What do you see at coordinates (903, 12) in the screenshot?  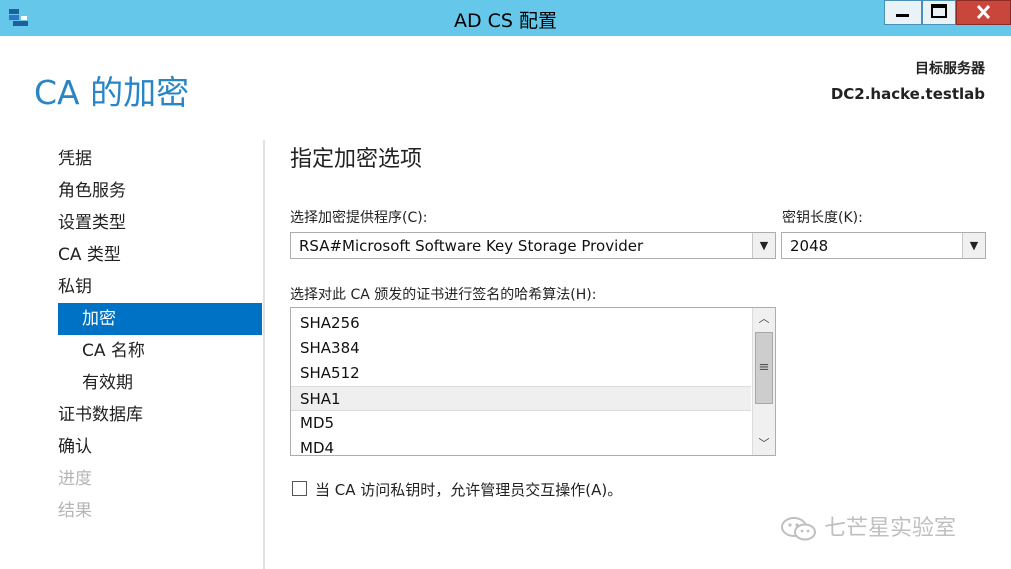 I see `minimize-button` at bounding box center [903, 12].